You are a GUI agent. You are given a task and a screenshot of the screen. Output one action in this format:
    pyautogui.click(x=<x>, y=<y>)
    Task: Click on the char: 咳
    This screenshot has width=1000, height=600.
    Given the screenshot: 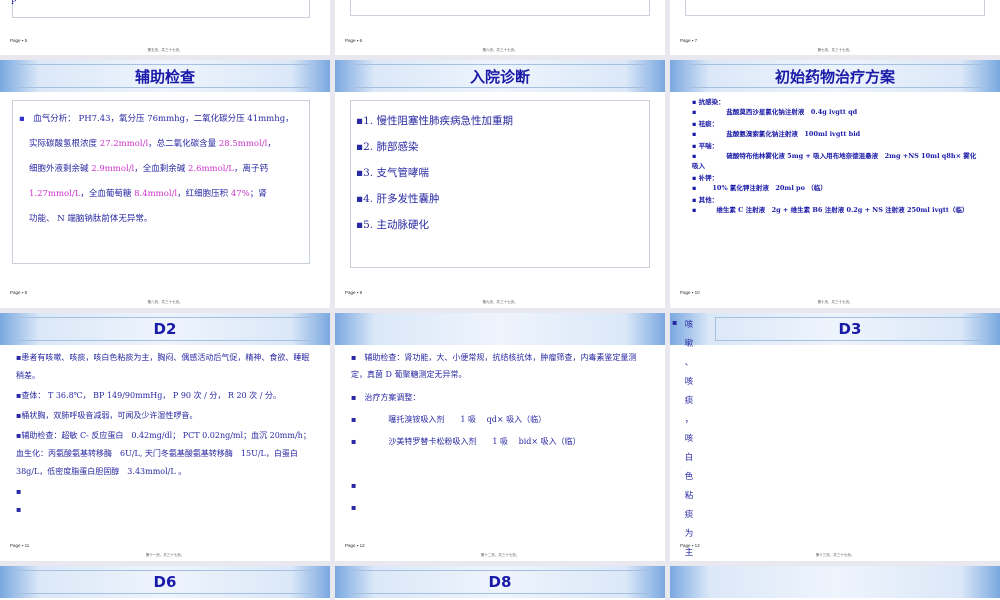 What is the action you would take?
    pyautogui.click(x=689, y=439)
    